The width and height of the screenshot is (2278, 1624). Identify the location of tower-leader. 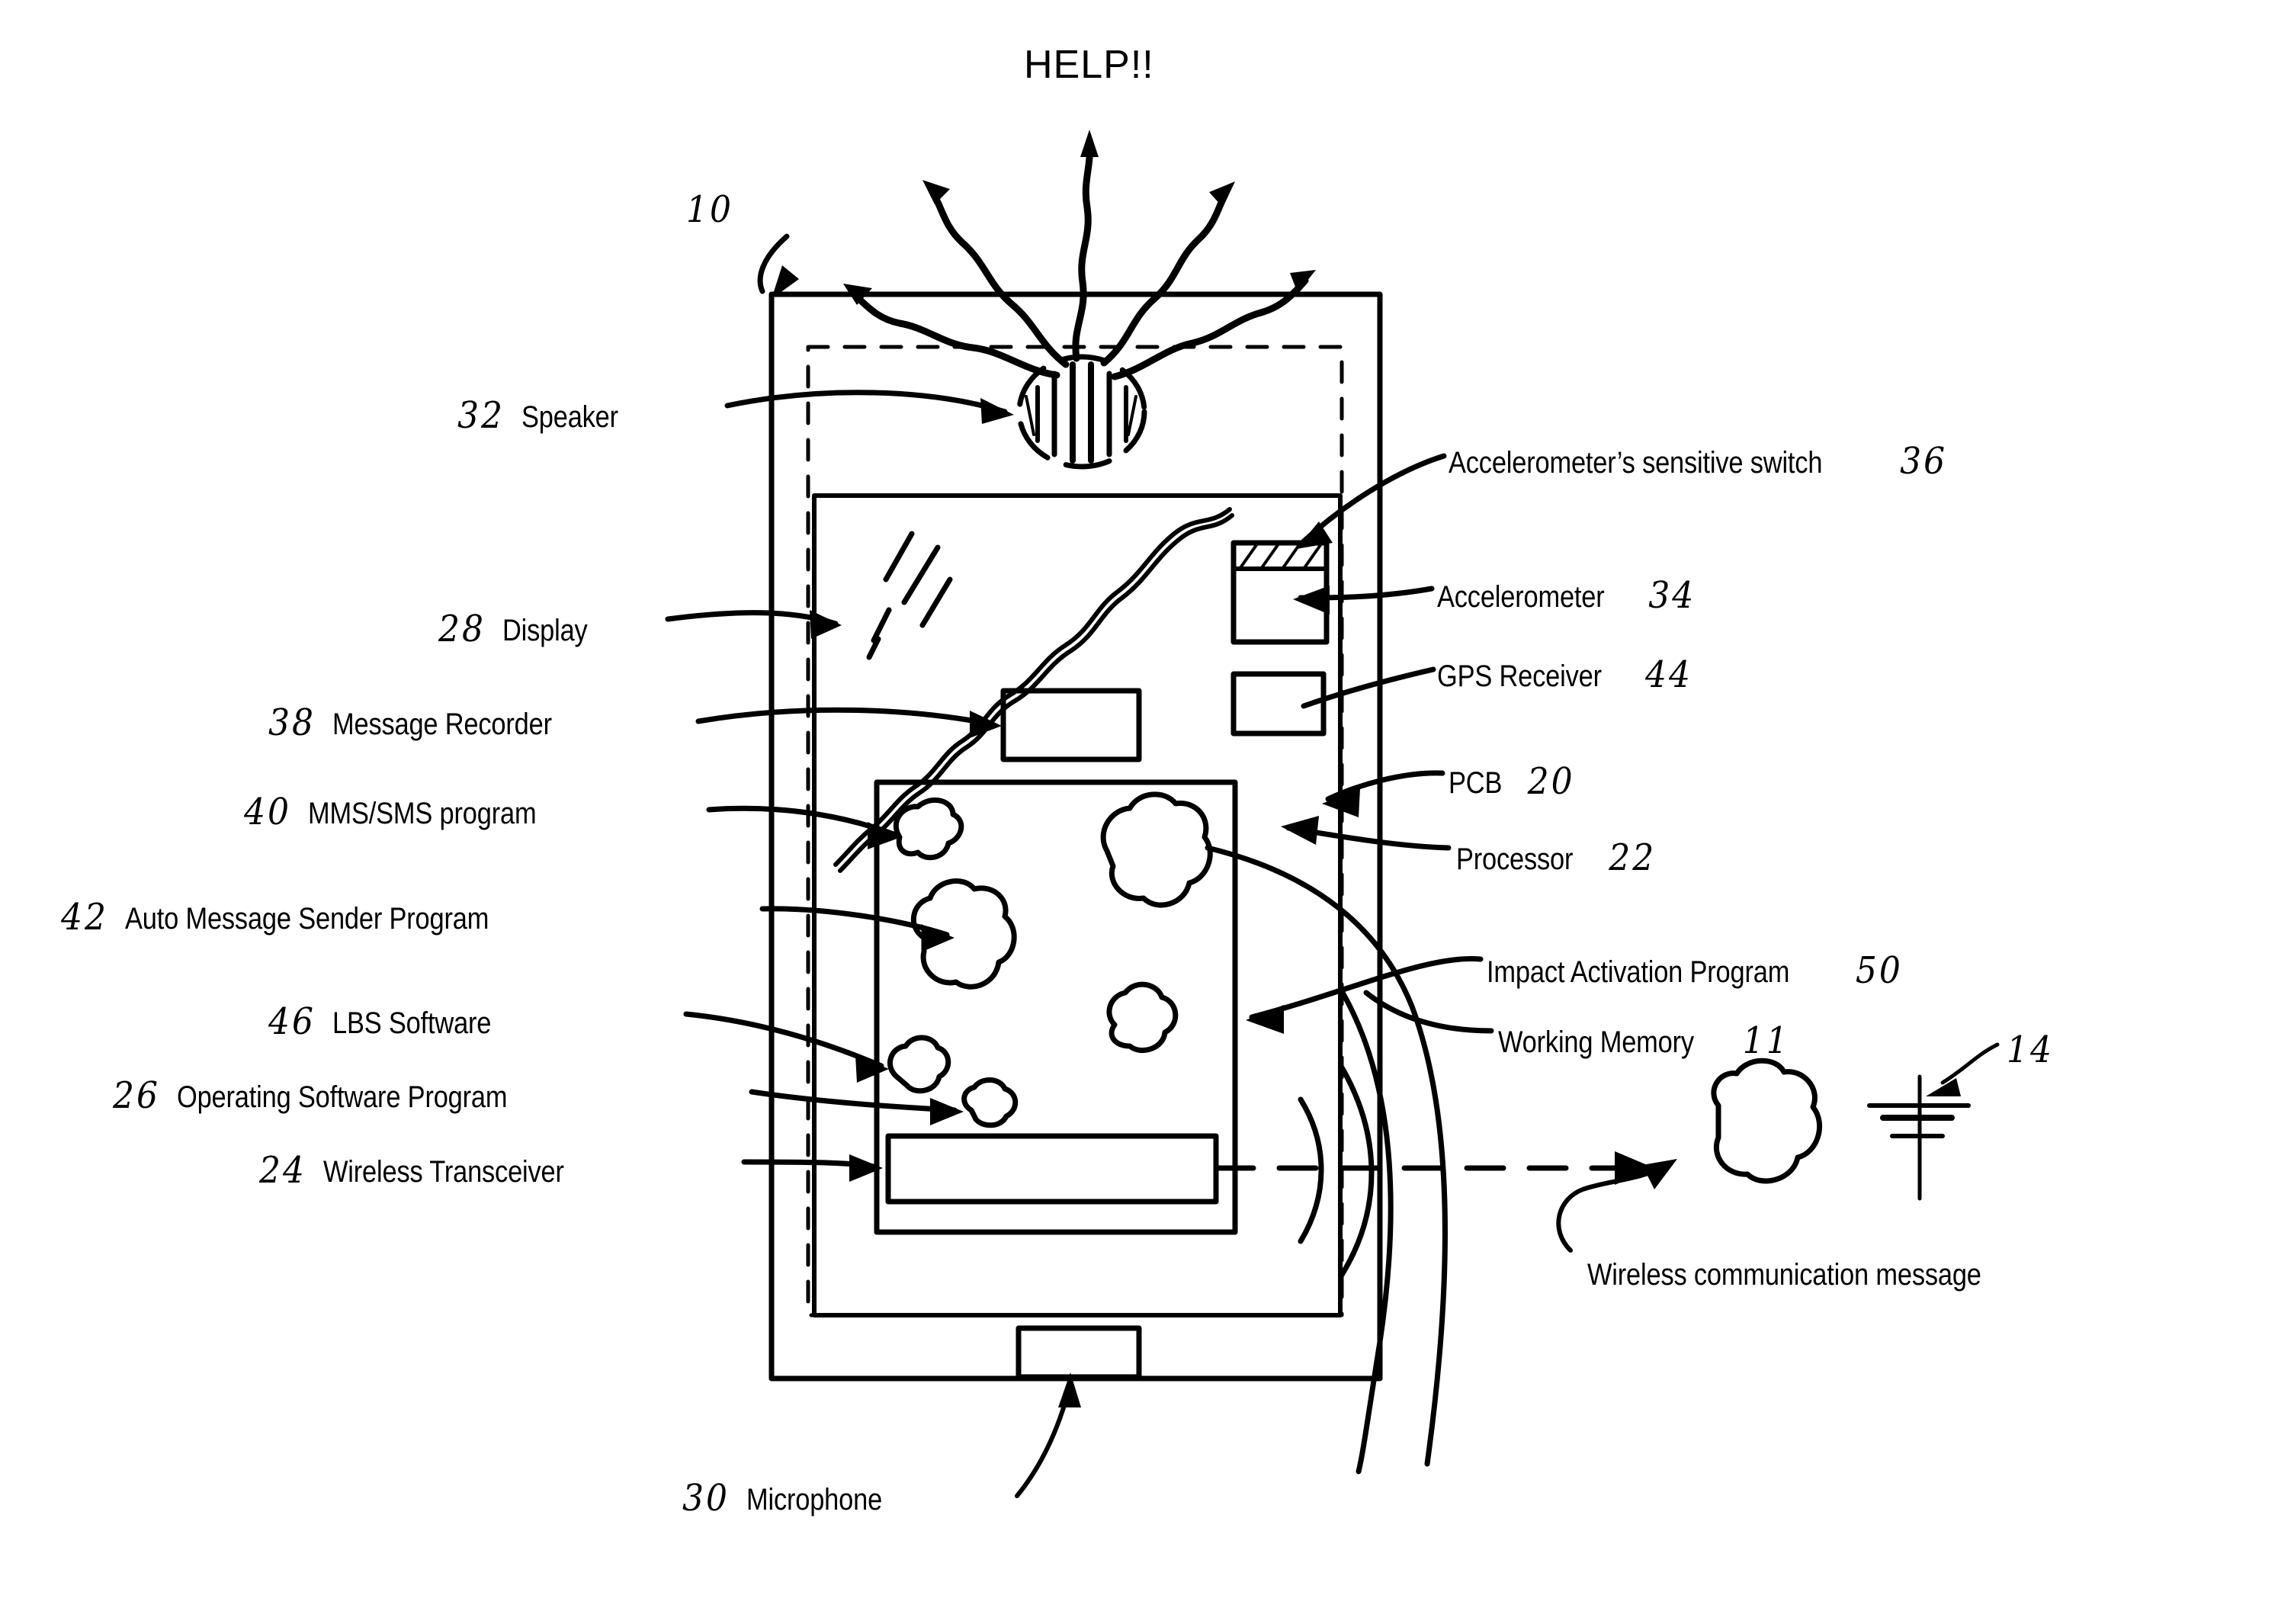
(1970, 1063).